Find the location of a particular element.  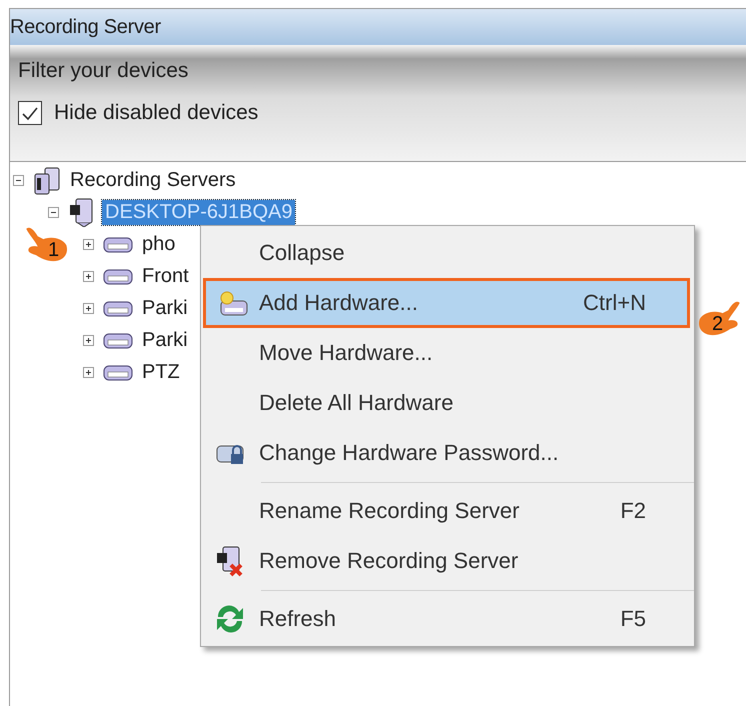

checkbox-label: Hide disabled devices is located at coordinates (156, 113).